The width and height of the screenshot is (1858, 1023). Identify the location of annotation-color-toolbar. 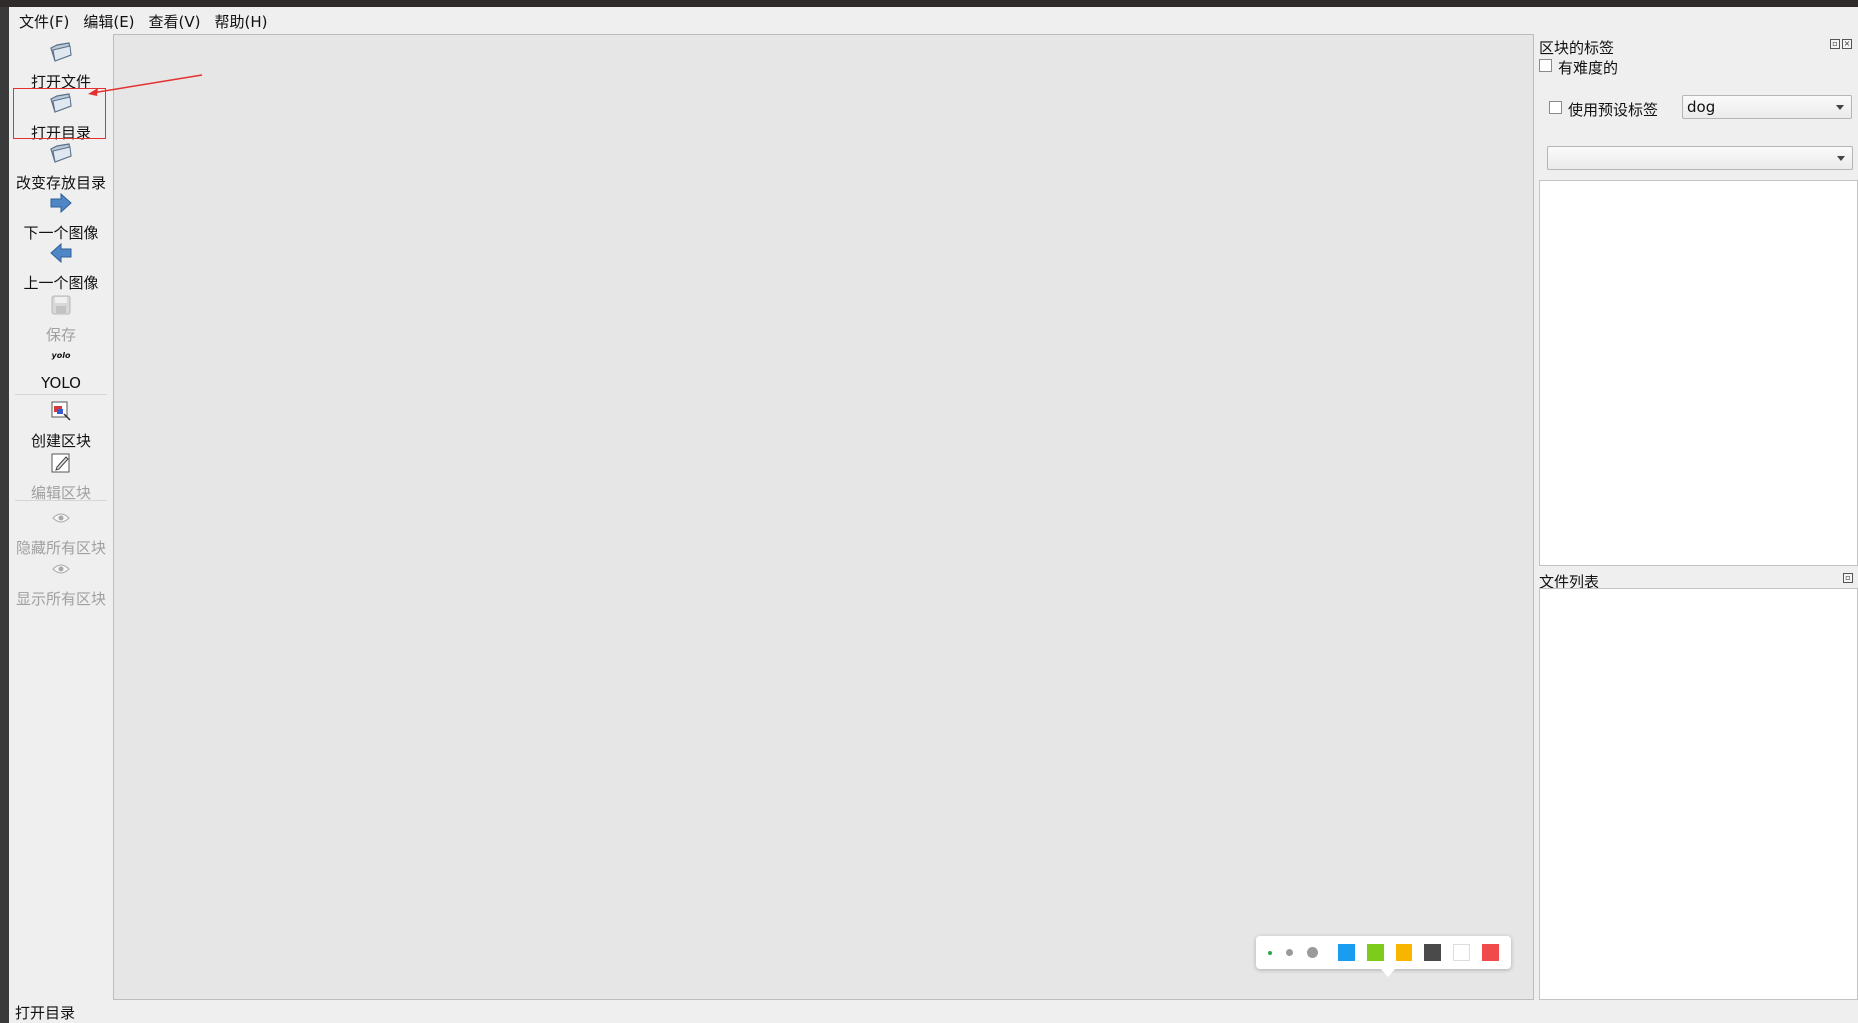
(1383, 952).